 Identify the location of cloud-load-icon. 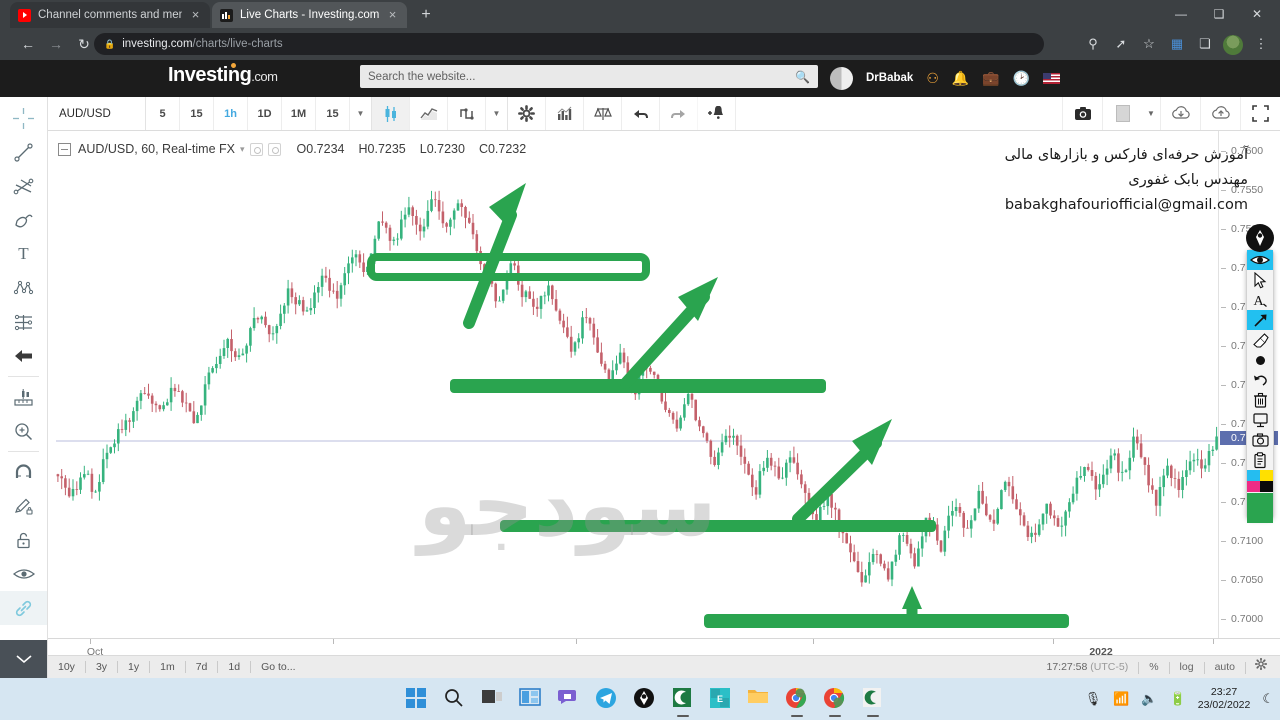
(1180, 113).